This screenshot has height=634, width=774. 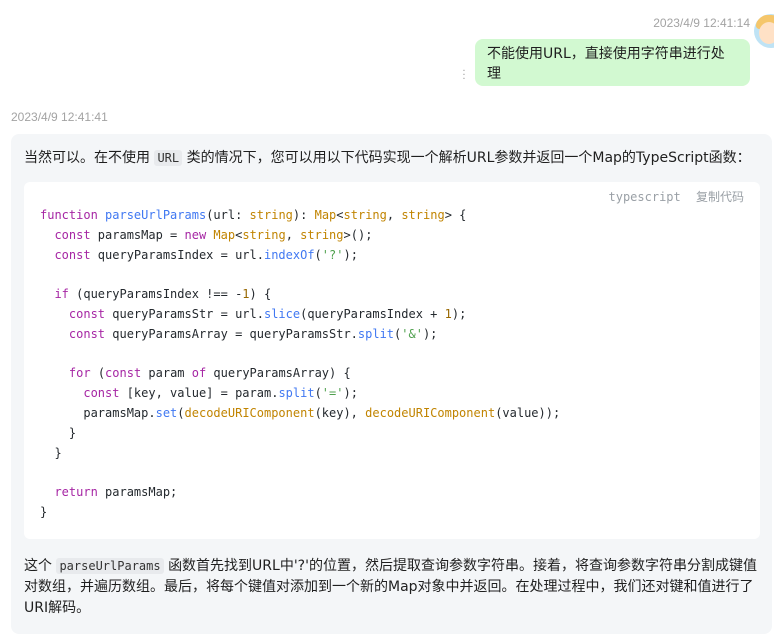 I want to click on user-timestamp: 2023/4/9 12:41:14, so click(x=701, y=23).